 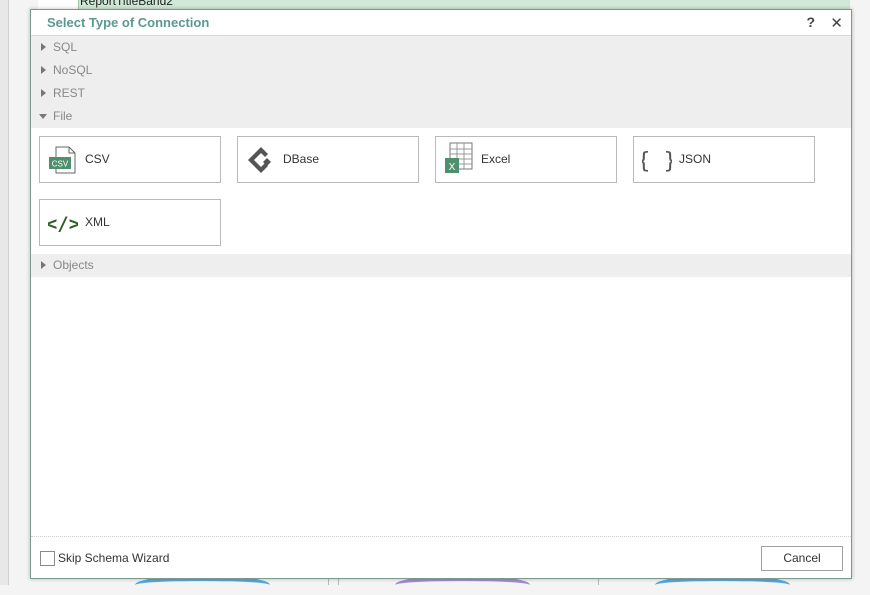 What do you see at coordinates (60, 164) in the screenshot?
I see `svg-text: CSV` at bounding box center [60, 164].